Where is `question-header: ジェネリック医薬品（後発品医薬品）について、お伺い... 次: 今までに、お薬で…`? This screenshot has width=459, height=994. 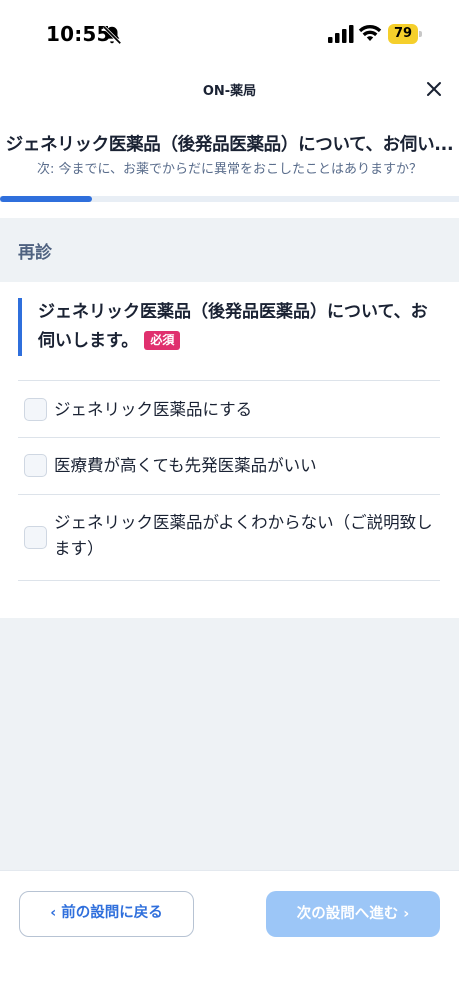 question-header: ジェネリック医薬品（後発品医薬品）について、お伺い... 次: 今までに、お薬で… is located at coordinates (229, 162).